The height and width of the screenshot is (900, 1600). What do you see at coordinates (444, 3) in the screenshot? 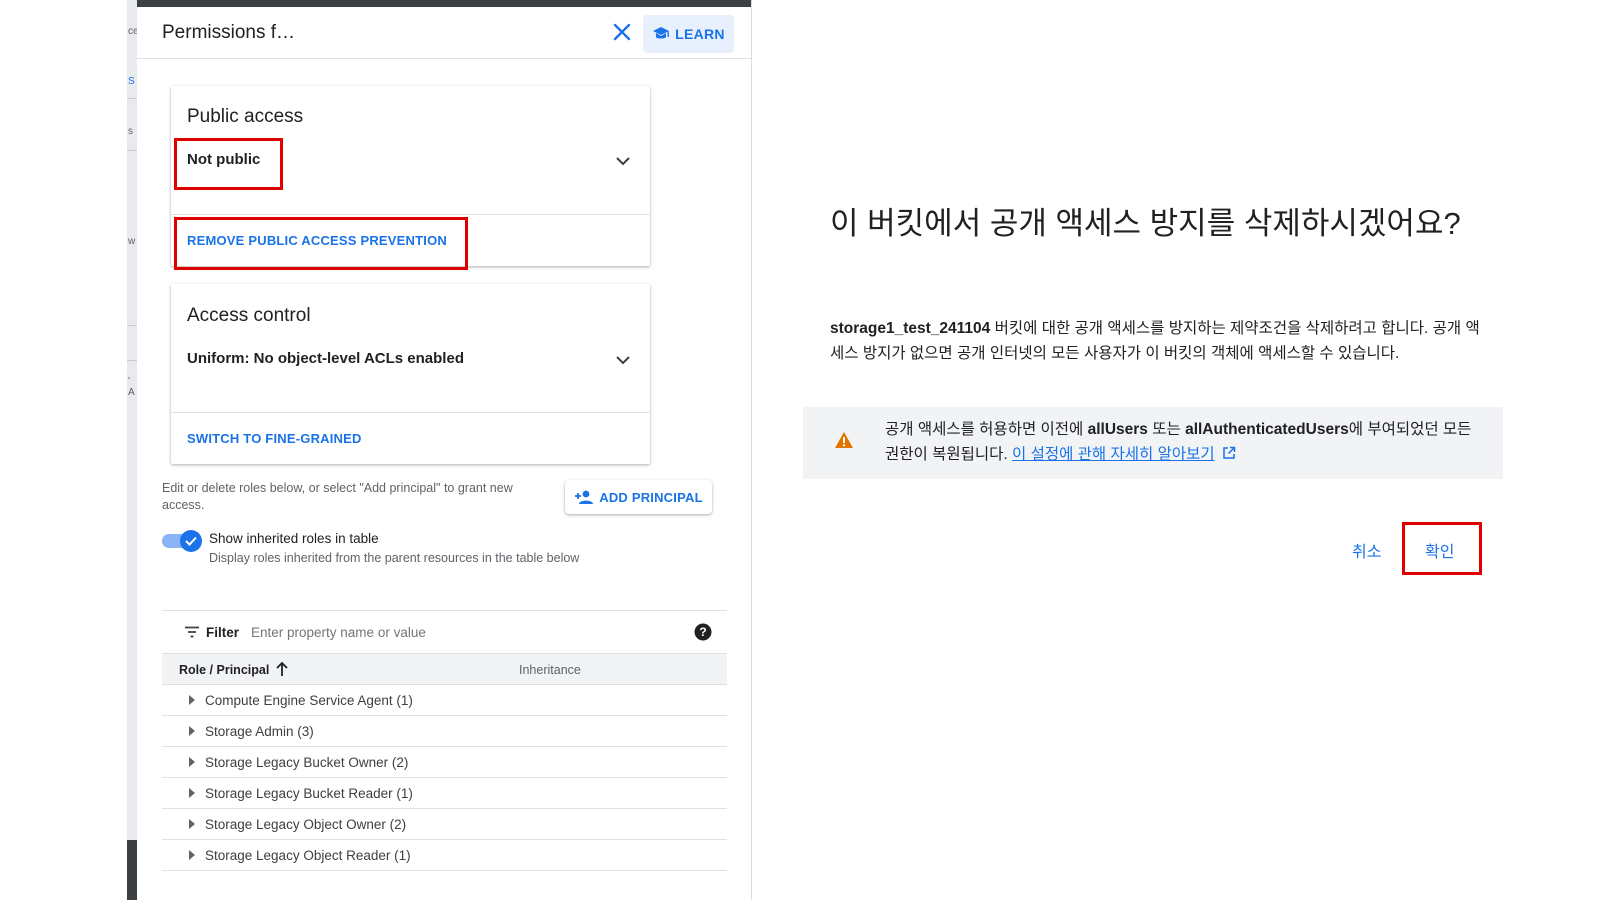
I see `panel-top-bar` at bounding box center [444, 3].